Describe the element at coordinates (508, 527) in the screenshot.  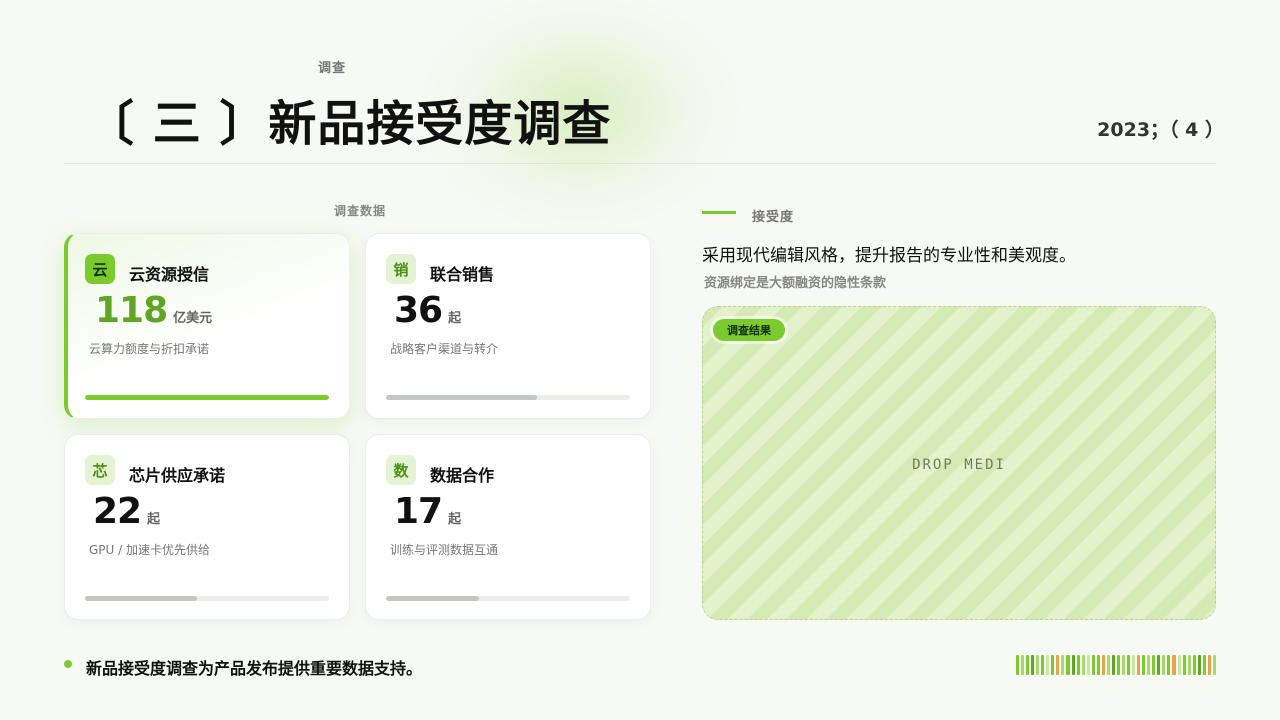
I see `metric-card-data-cooperation: 数 数据合作 17 起 训练与评测数据互通` at that location.